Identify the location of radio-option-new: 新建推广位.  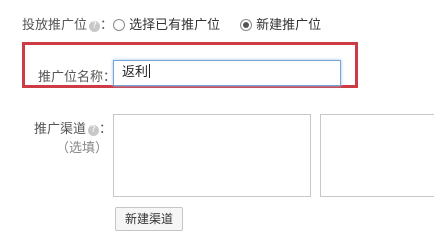
(280, 23).